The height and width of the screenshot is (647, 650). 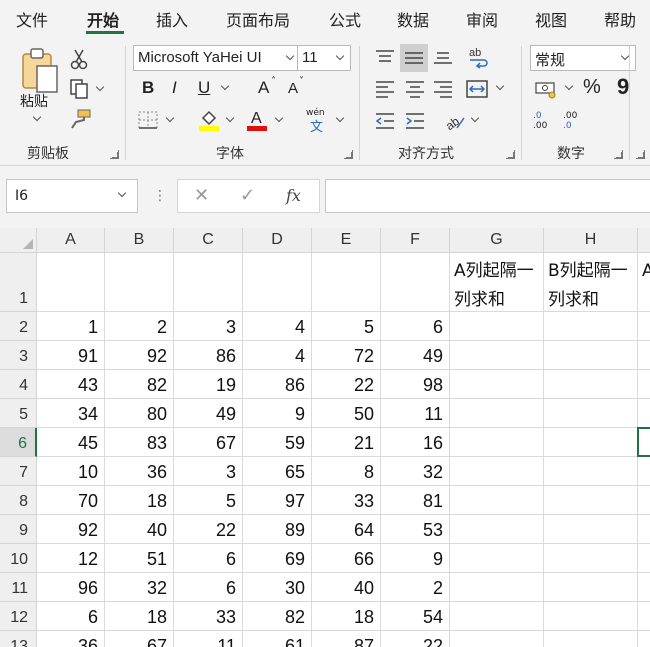 What do you see at coordinates (346, 413) in the screenshot?
I see `cell-e5: 50` at bounding box center [346, 413].